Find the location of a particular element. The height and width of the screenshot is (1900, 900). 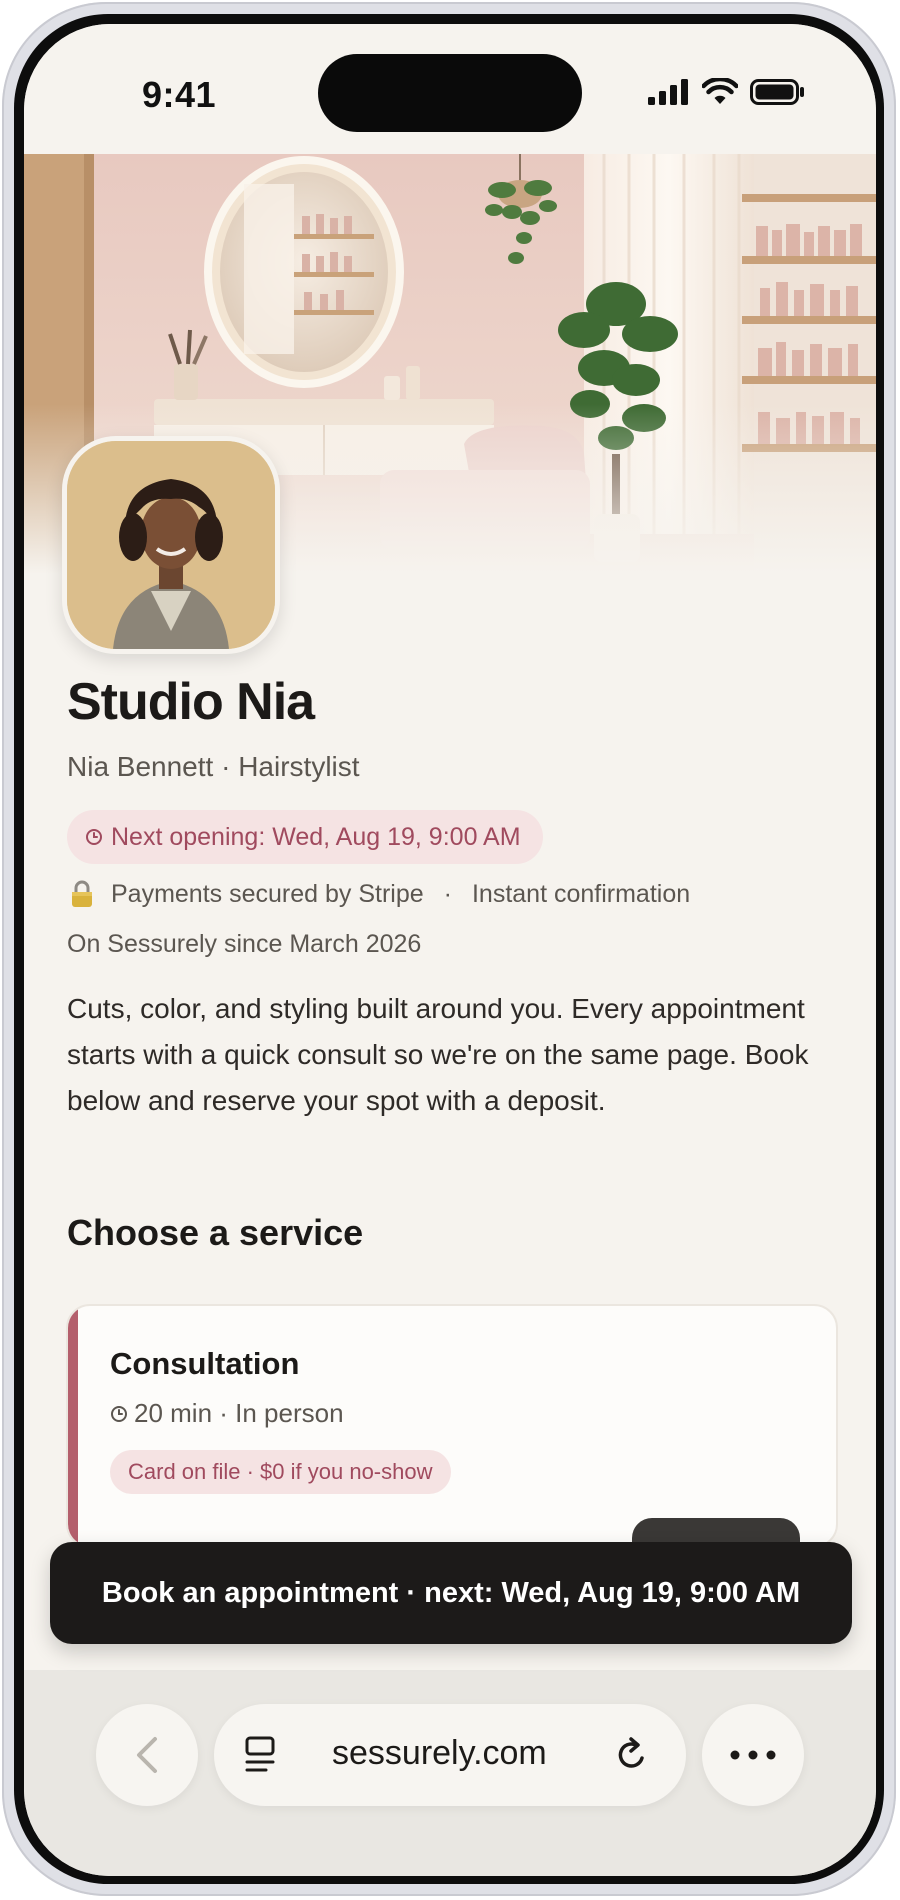

service-meta: 20 min · In person is located at coordinates (227, 1413).